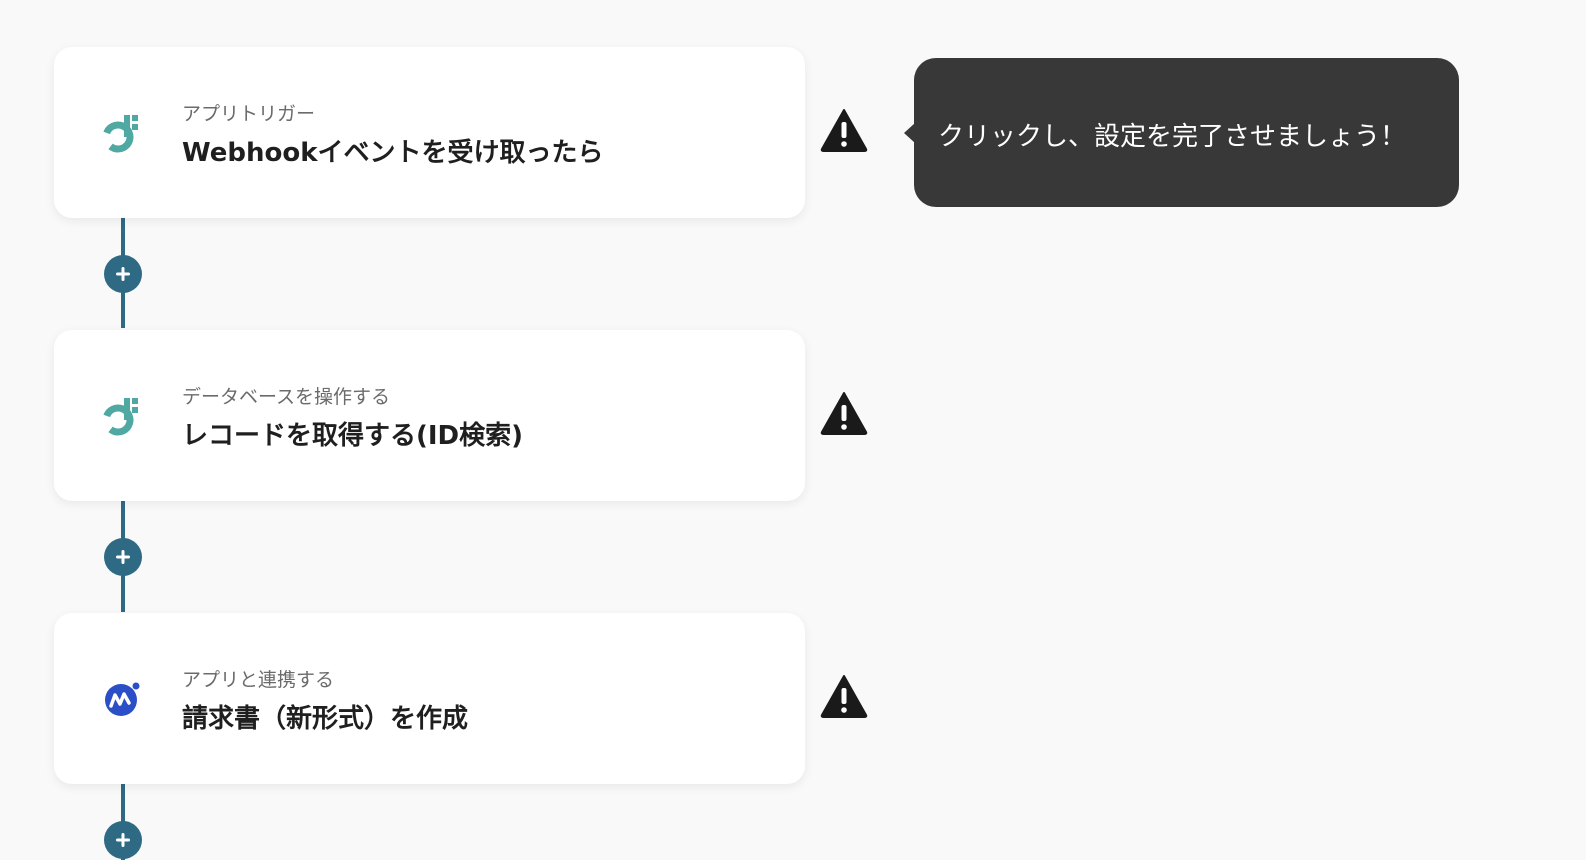 The height and width of the screenshot is (860, 1586). What do you see at coordinates (258, 680) in the screenshot?
I see `step-subtitle: アプリと連携する` at bounding box center [258, 680].